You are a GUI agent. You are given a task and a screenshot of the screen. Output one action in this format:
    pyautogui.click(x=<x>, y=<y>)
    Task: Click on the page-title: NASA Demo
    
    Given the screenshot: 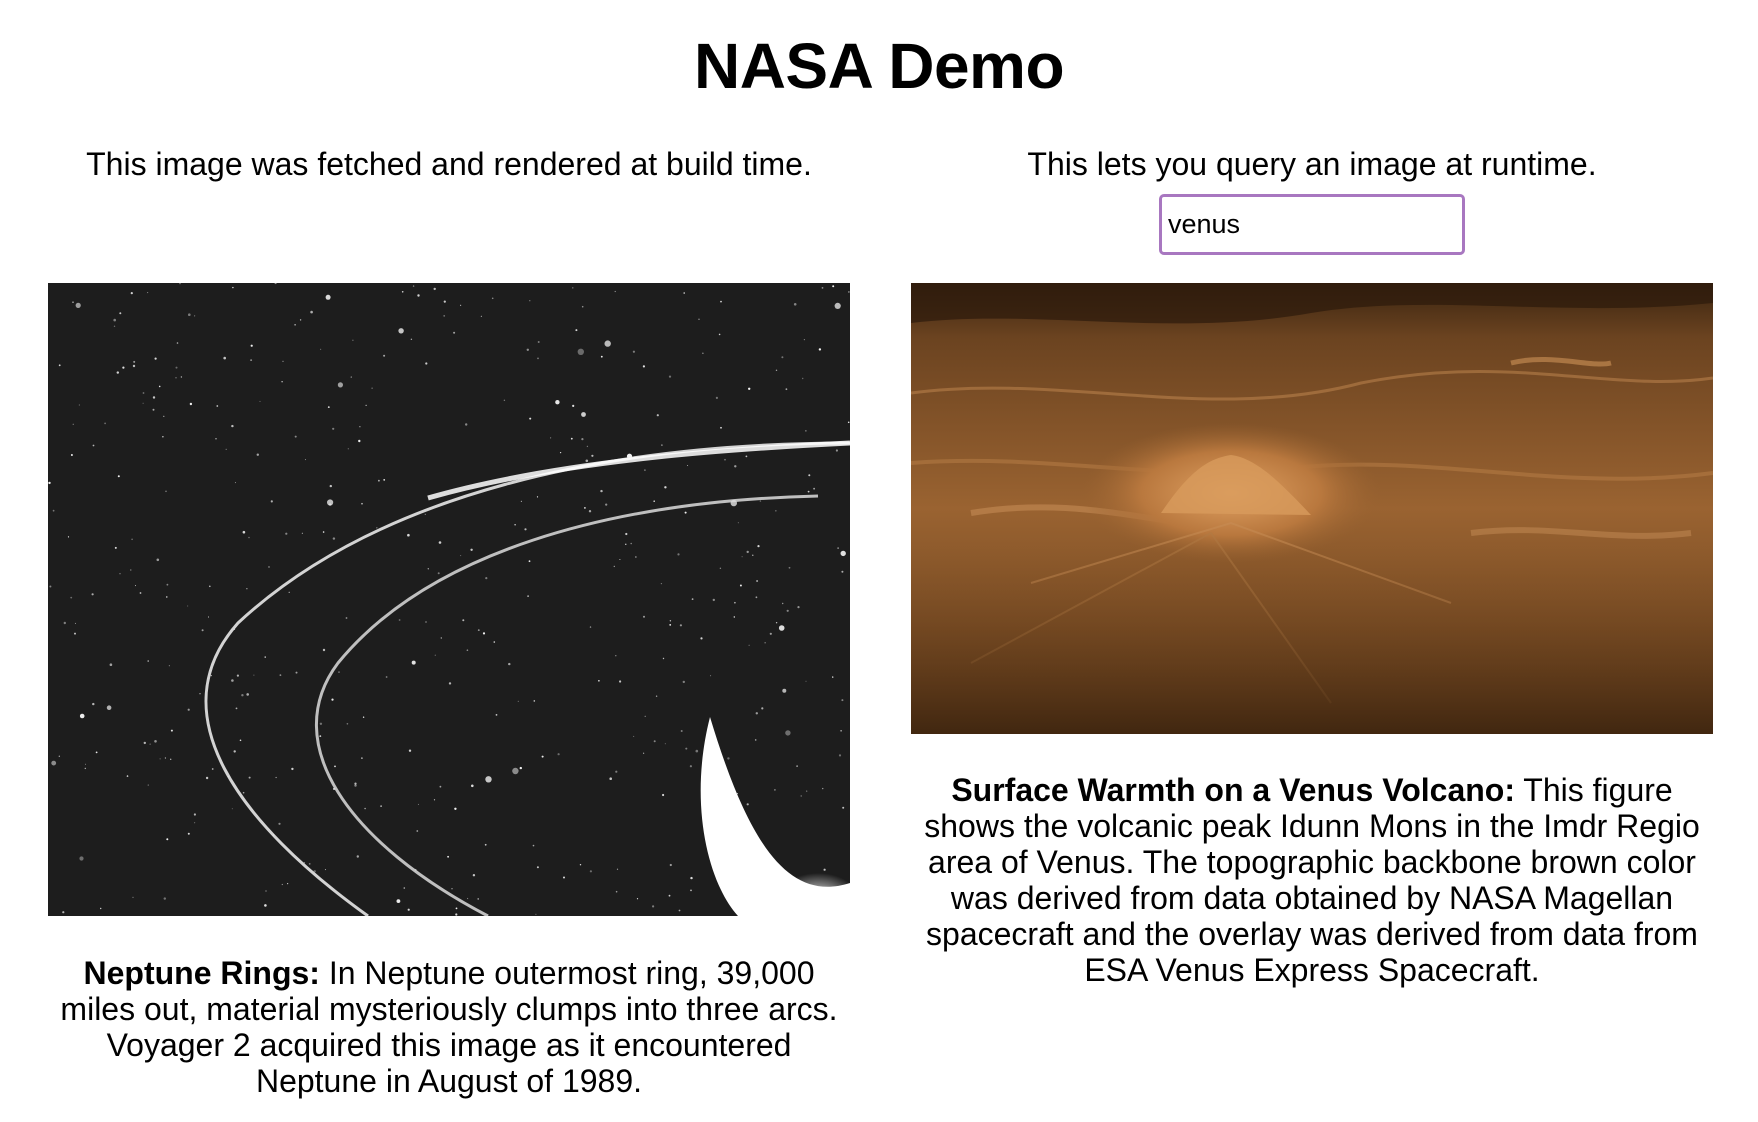 What is the action you would take?
    pyautogui.click(x=879, y=66)
    